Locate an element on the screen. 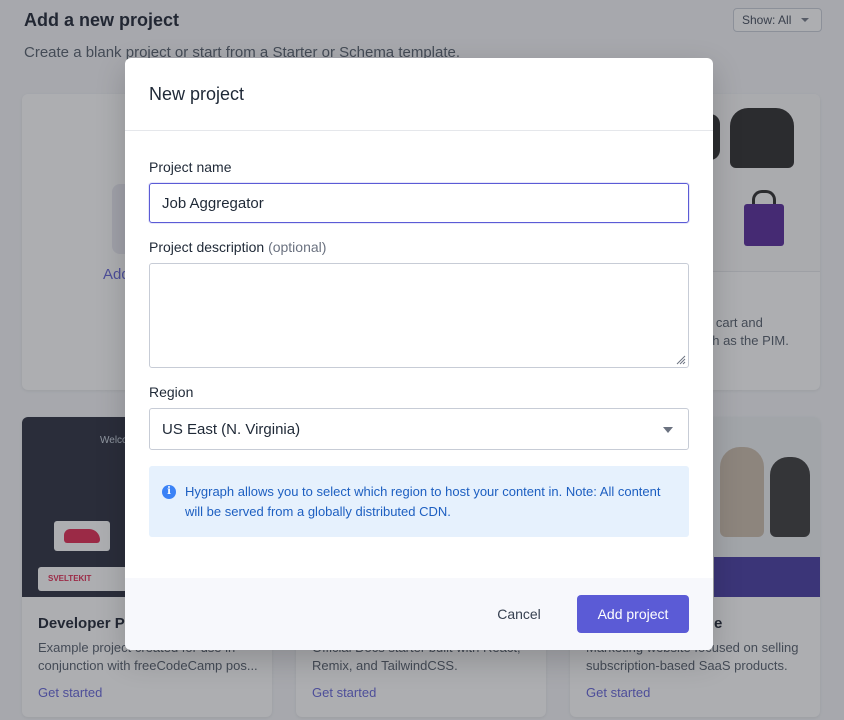  region-select: US East (N. Virginia) is located at coordinates (419, 429).